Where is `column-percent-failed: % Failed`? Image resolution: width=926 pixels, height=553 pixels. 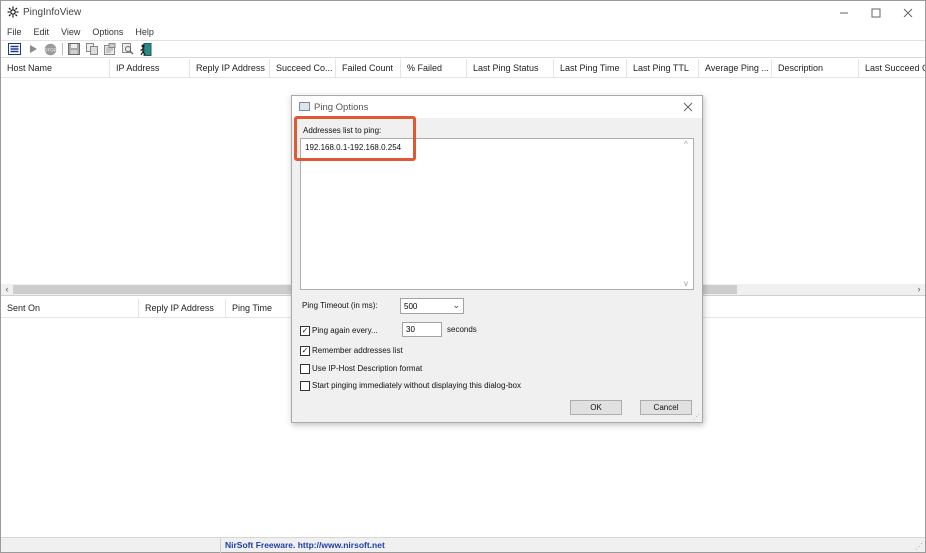
column-percent-failed: % Failed is located at coordinates (434, 68).